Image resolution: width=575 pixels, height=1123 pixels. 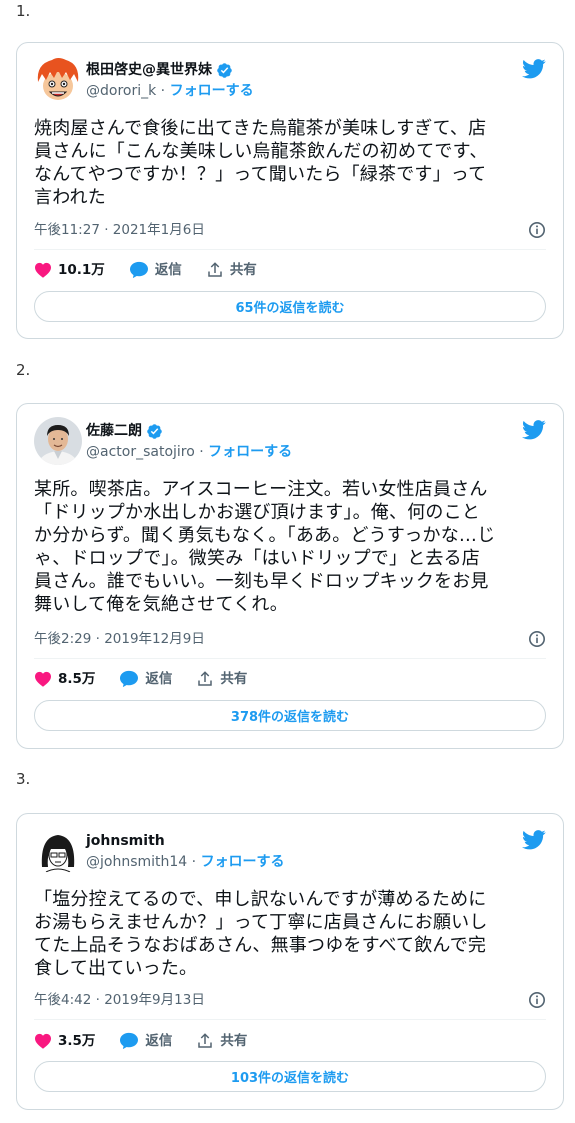 What do you see at coordinates (119, 230) in the screenshot?
I see `timestamp: 午後11:27 · 2021年1月6日` at bounding box center [119, 230].